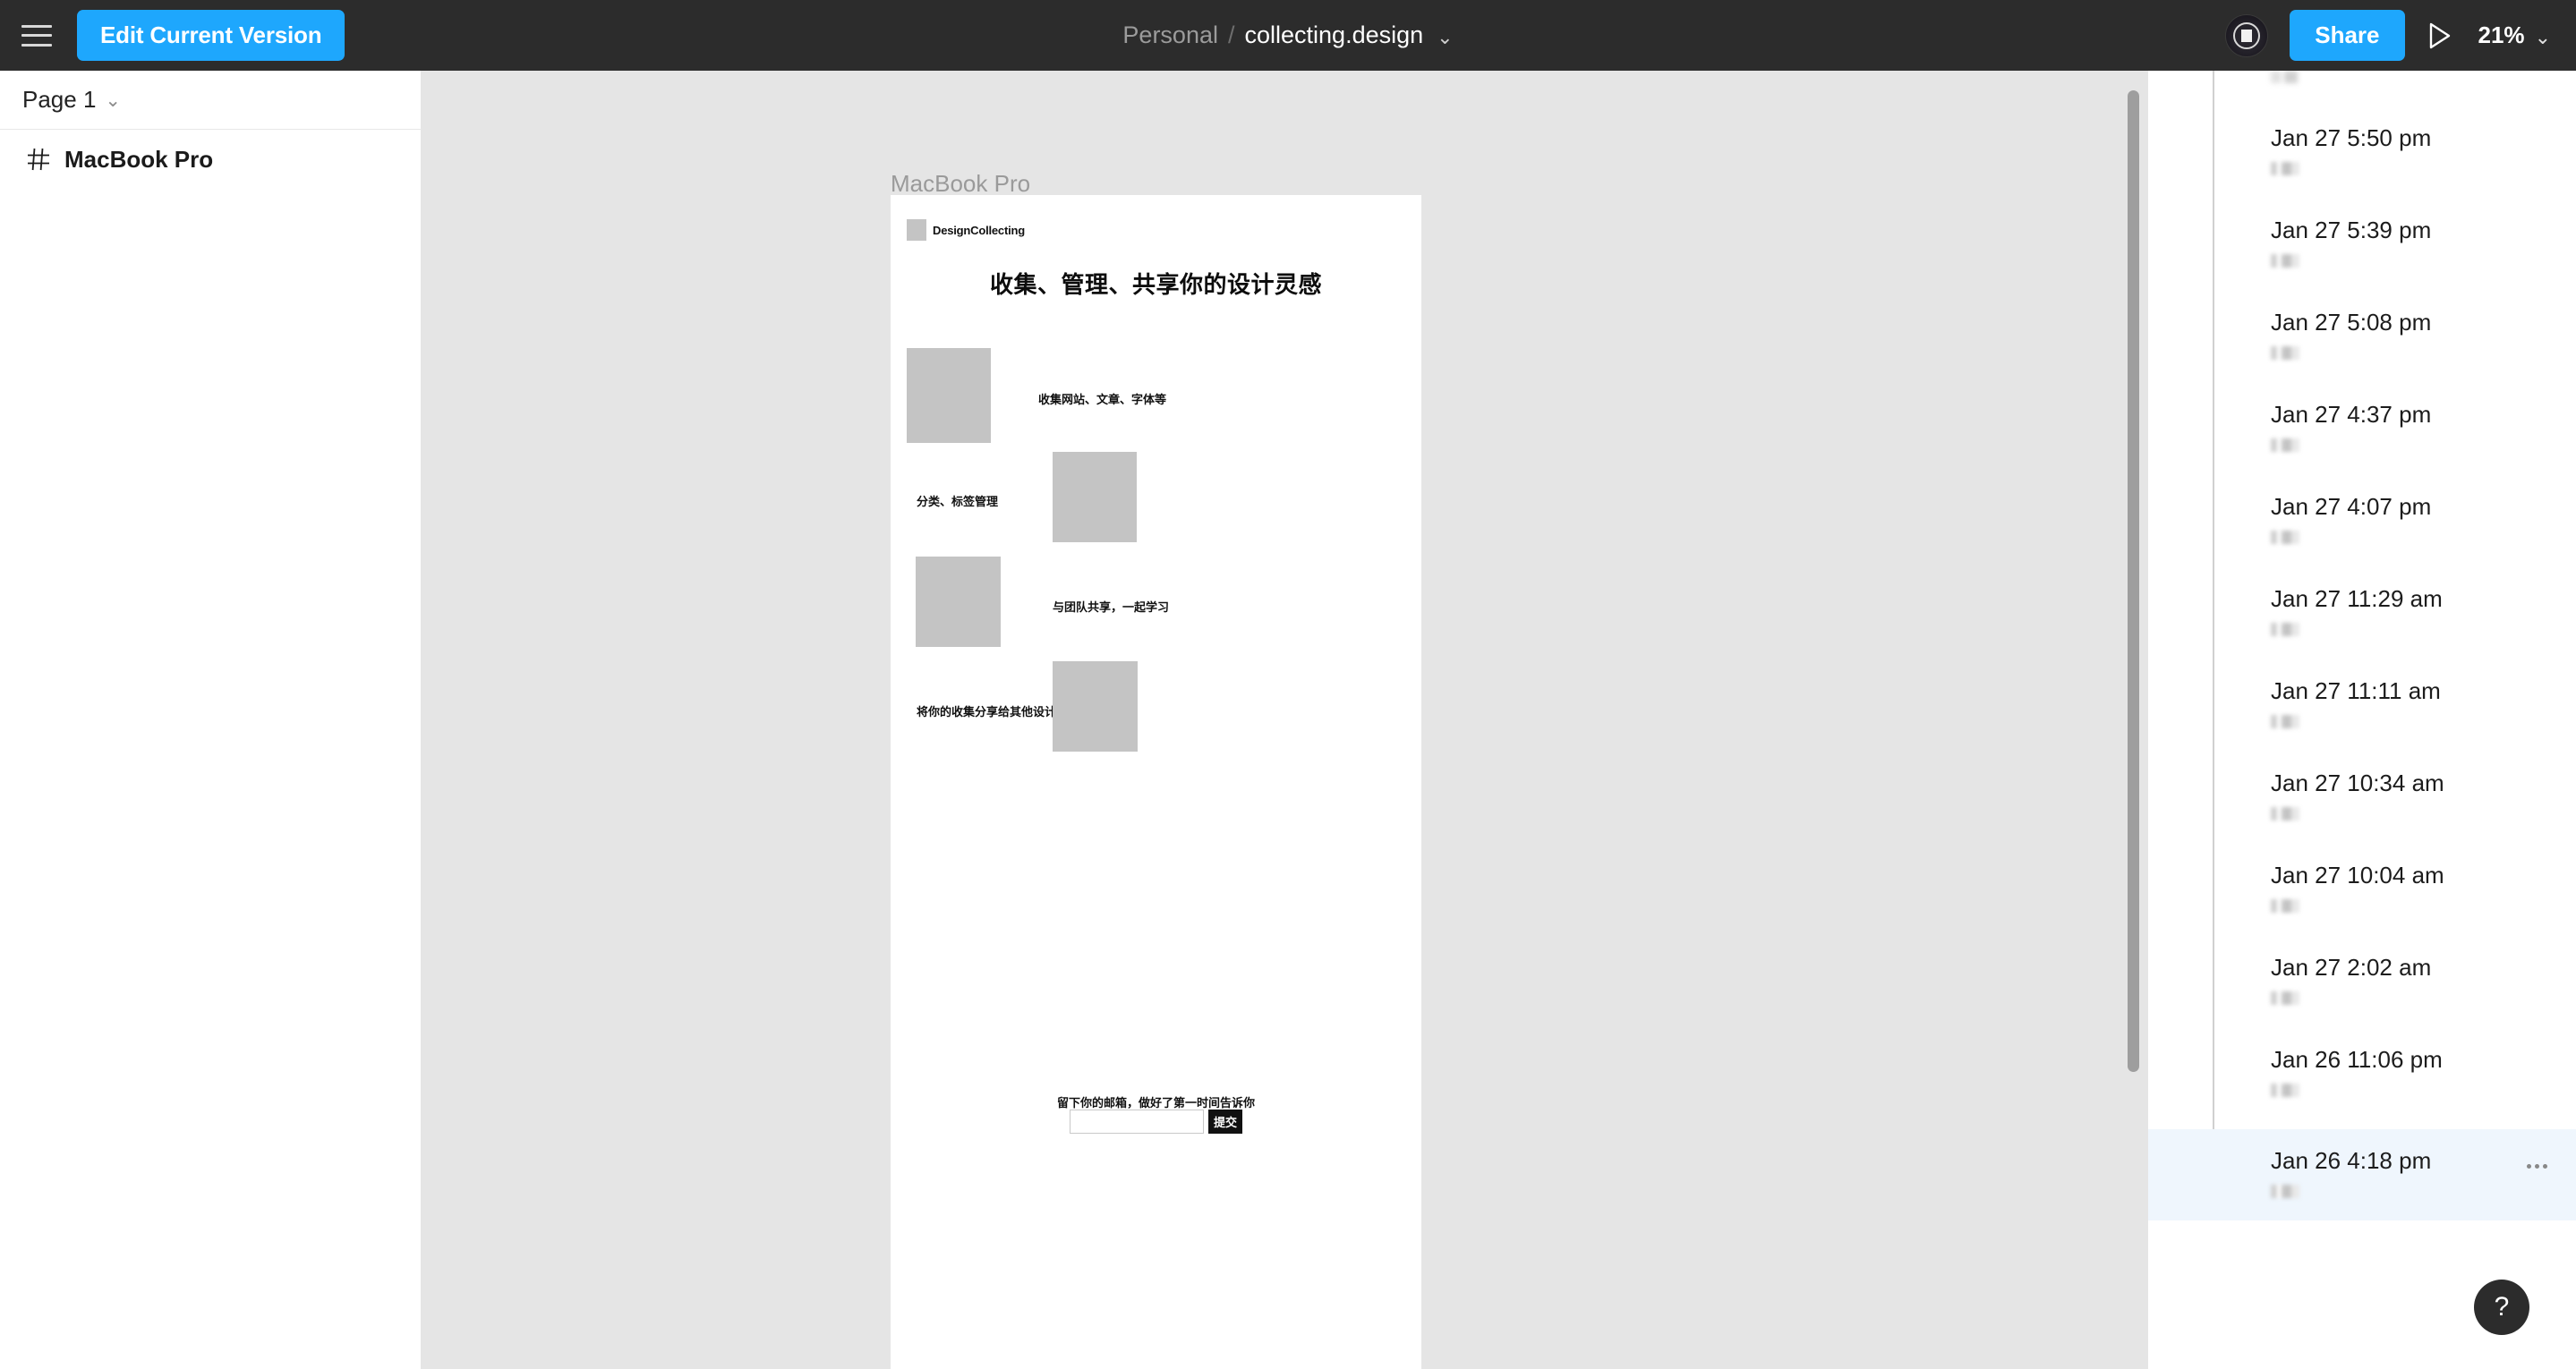 The width and height of the screenshot is (2576, 1369). Describe the element at coordinates (2362, 981) in the screenshot. I see `version-history-item: Jan 27 2:02 am` at that location.